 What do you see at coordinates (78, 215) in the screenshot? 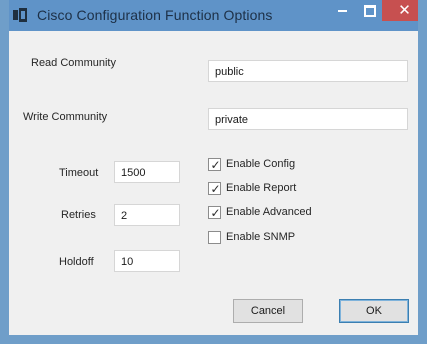
I see `retries-label: Retries` at bounding box center [78, 215].